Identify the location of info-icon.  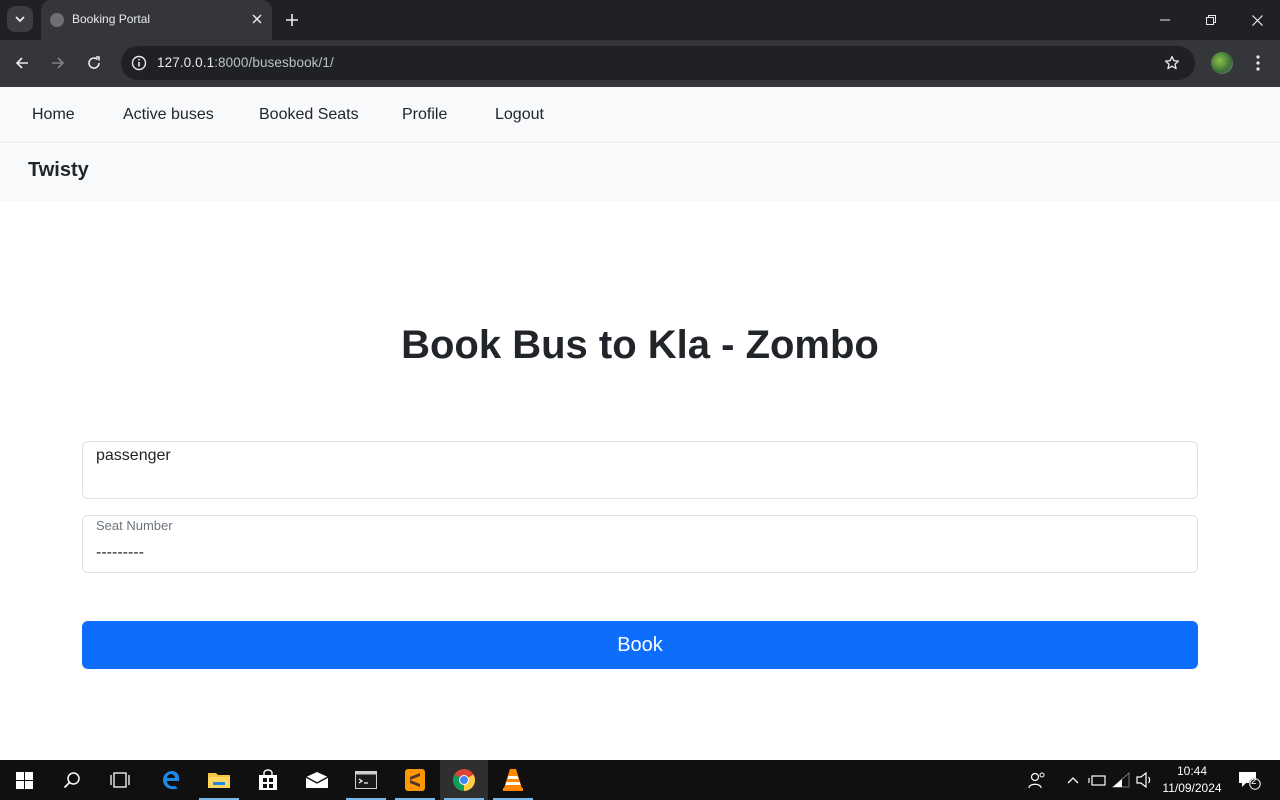
(139, 63).